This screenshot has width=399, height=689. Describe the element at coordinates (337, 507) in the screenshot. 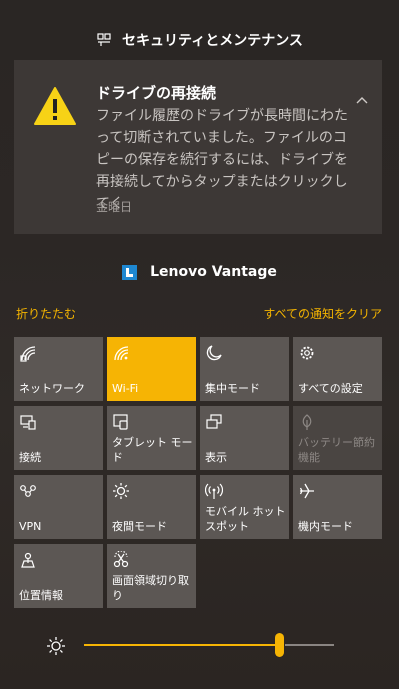

I see `tile-airplane-mode: 機内モード` at that location.